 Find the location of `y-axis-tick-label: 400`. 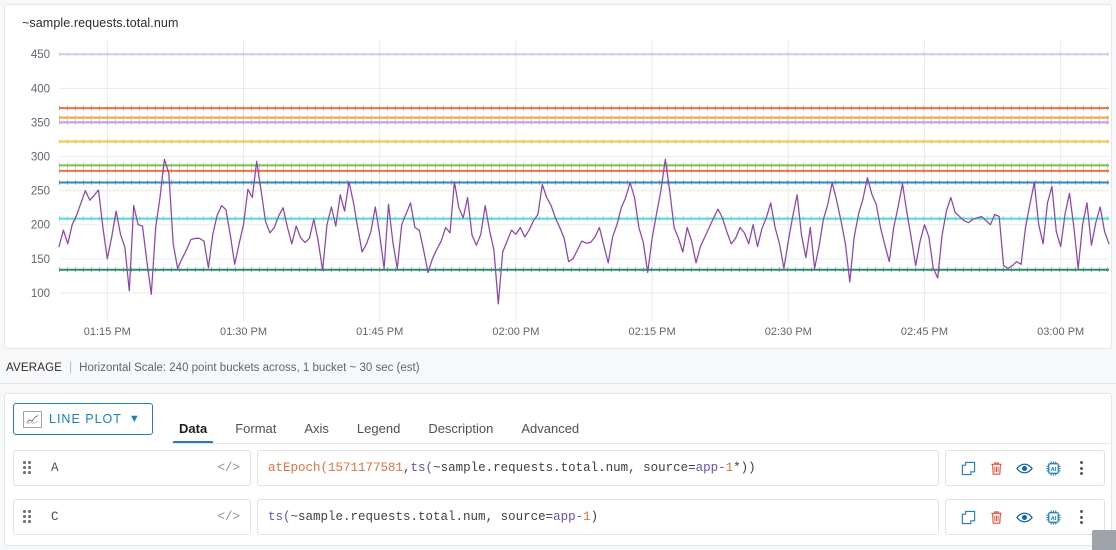

y-axis-tick-label: 400 is located at coordinates (40, 89).